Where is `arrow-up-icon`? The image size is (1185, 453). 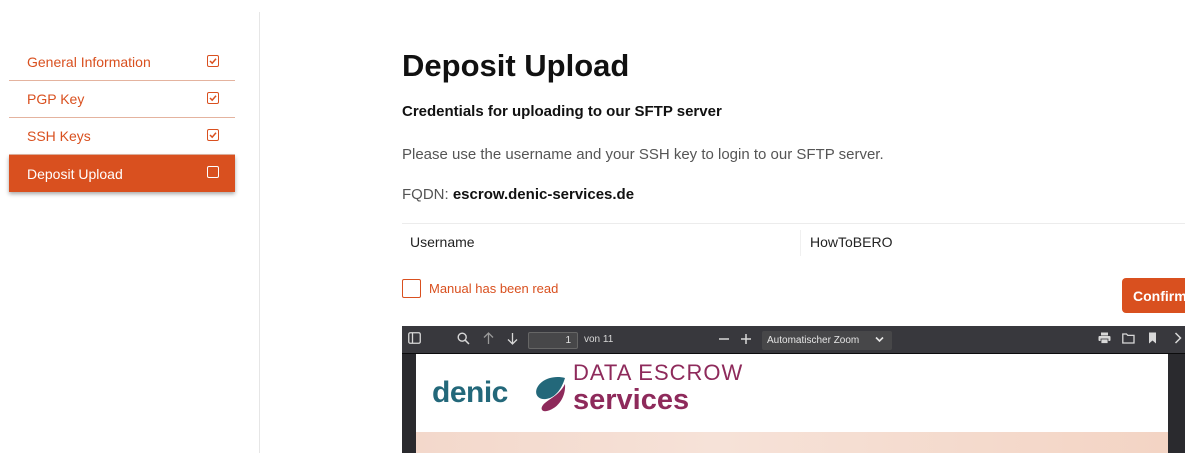
arrow-up-icon is located at coordinates (488, 339).